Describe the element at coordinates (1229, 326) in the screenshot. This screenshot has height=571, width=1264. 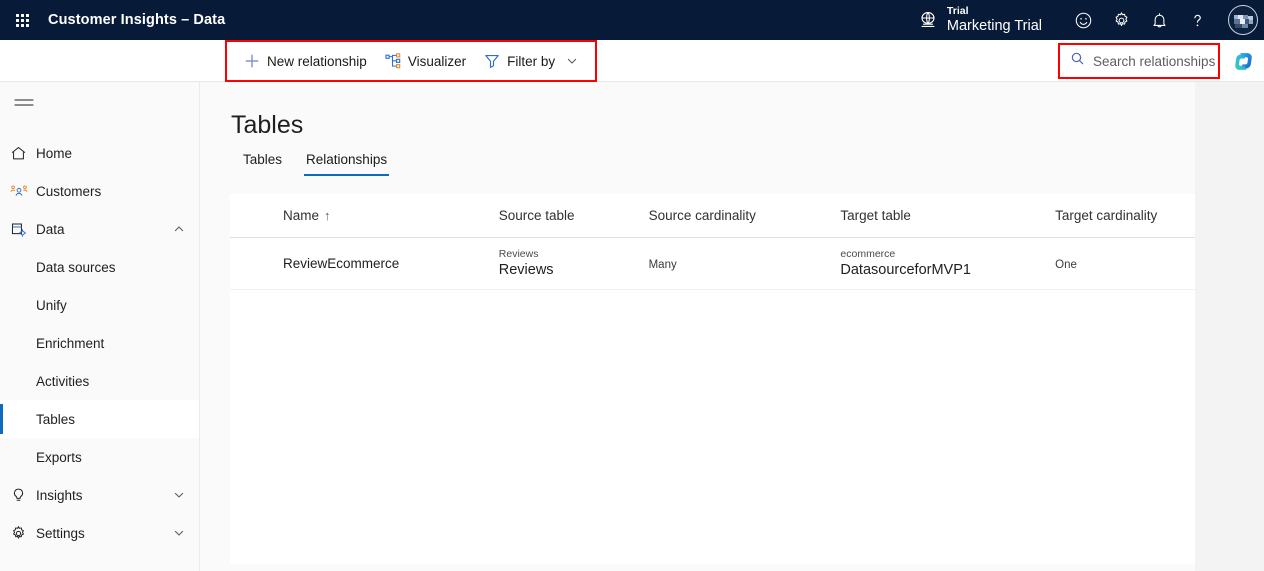
I see `content-right-gutter` at that location.